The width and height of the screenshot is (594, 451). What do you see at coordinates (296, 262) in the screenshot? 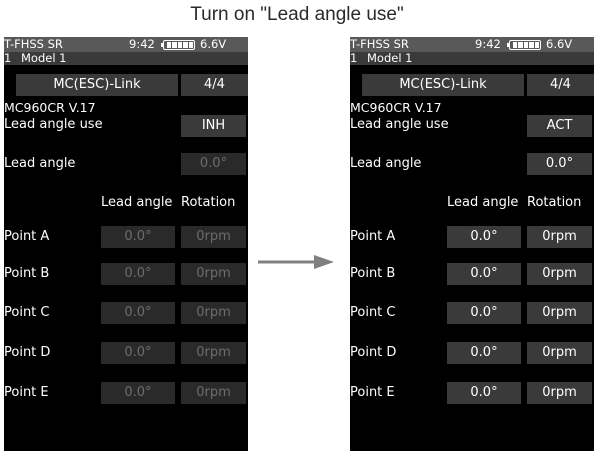
I see `right-arrow-icon` at bounding box center [296, 262].